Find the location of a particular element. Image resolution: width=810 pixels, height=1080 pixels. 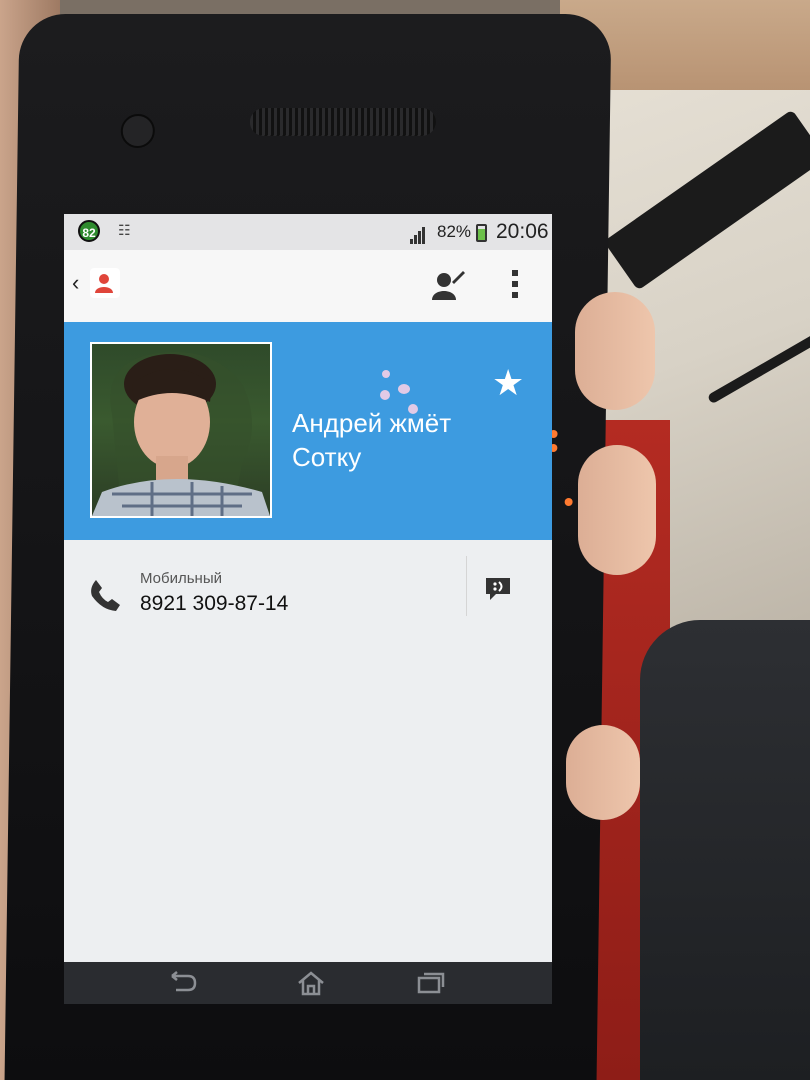

overflow-menu-icon is located at coordinates (515, 286).